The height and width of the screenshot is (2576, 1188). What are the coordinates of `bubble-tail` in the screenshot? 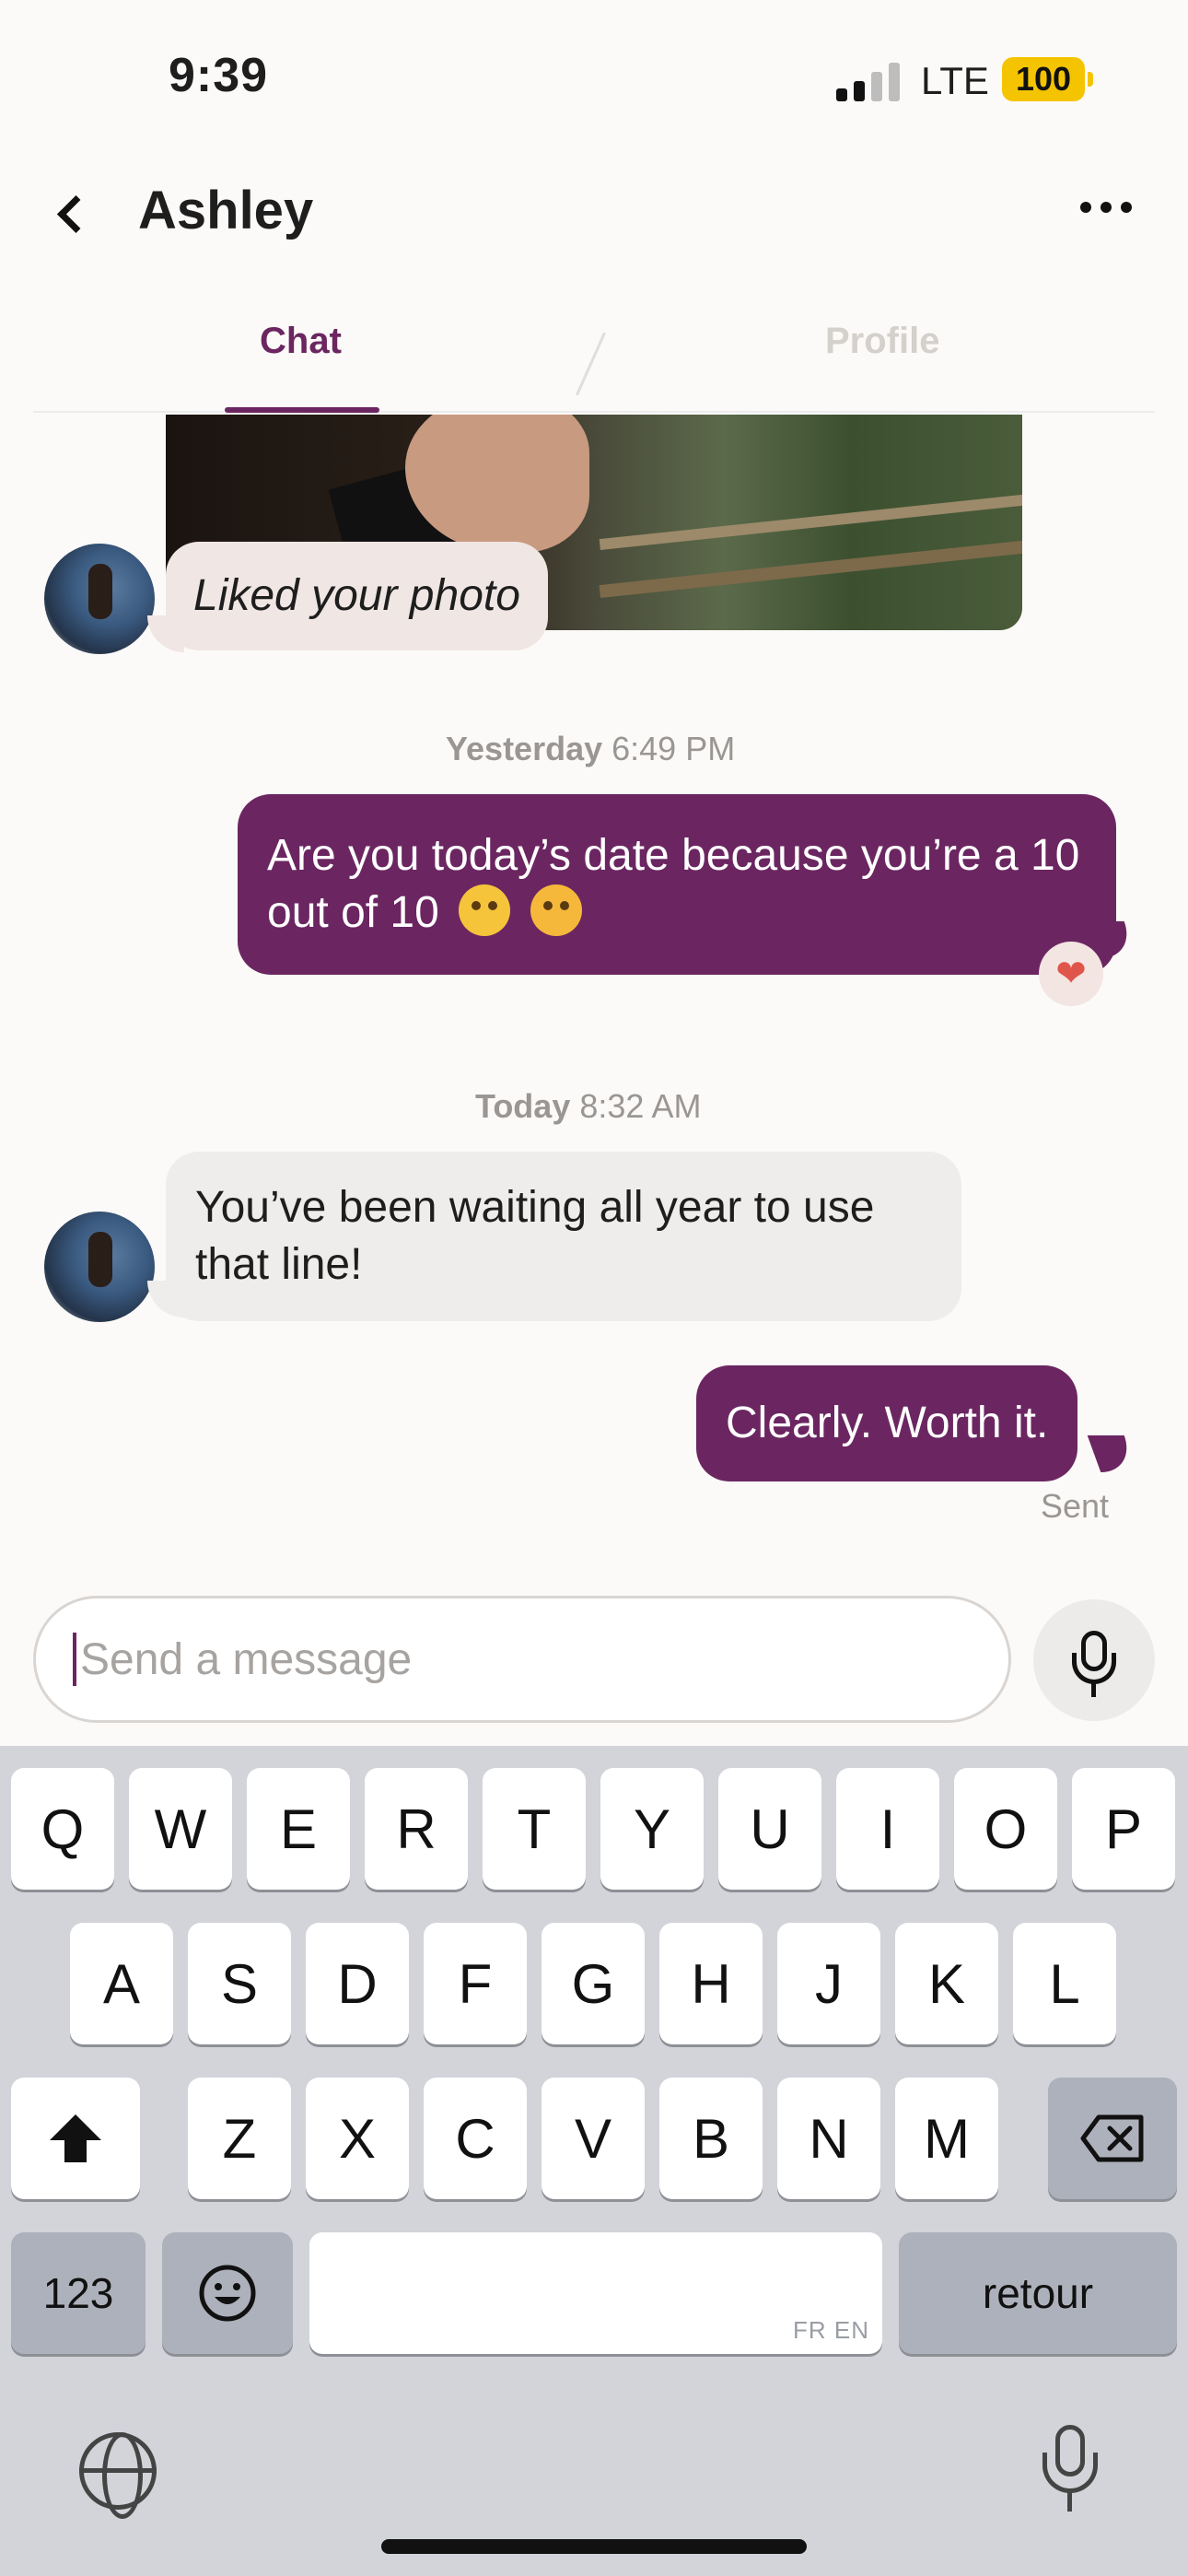 It's located at (1112, 1453).